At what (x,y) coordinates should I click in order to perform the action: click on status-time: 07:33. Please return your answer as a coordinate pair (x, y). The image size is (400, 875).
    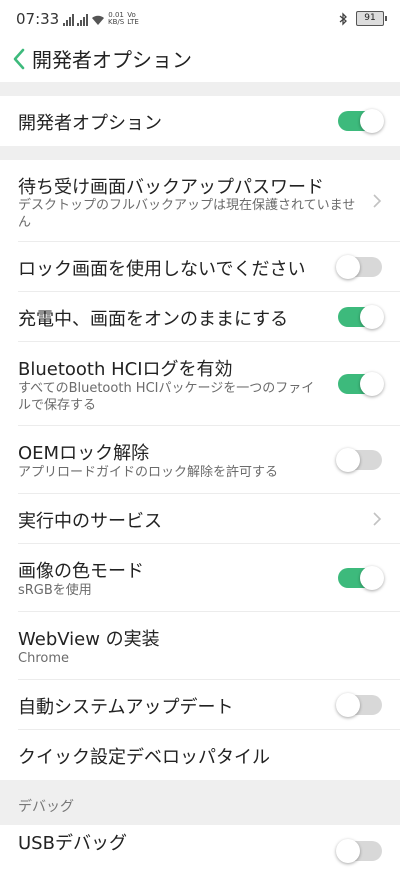
    Looking at the image, I should click on (38, 19).